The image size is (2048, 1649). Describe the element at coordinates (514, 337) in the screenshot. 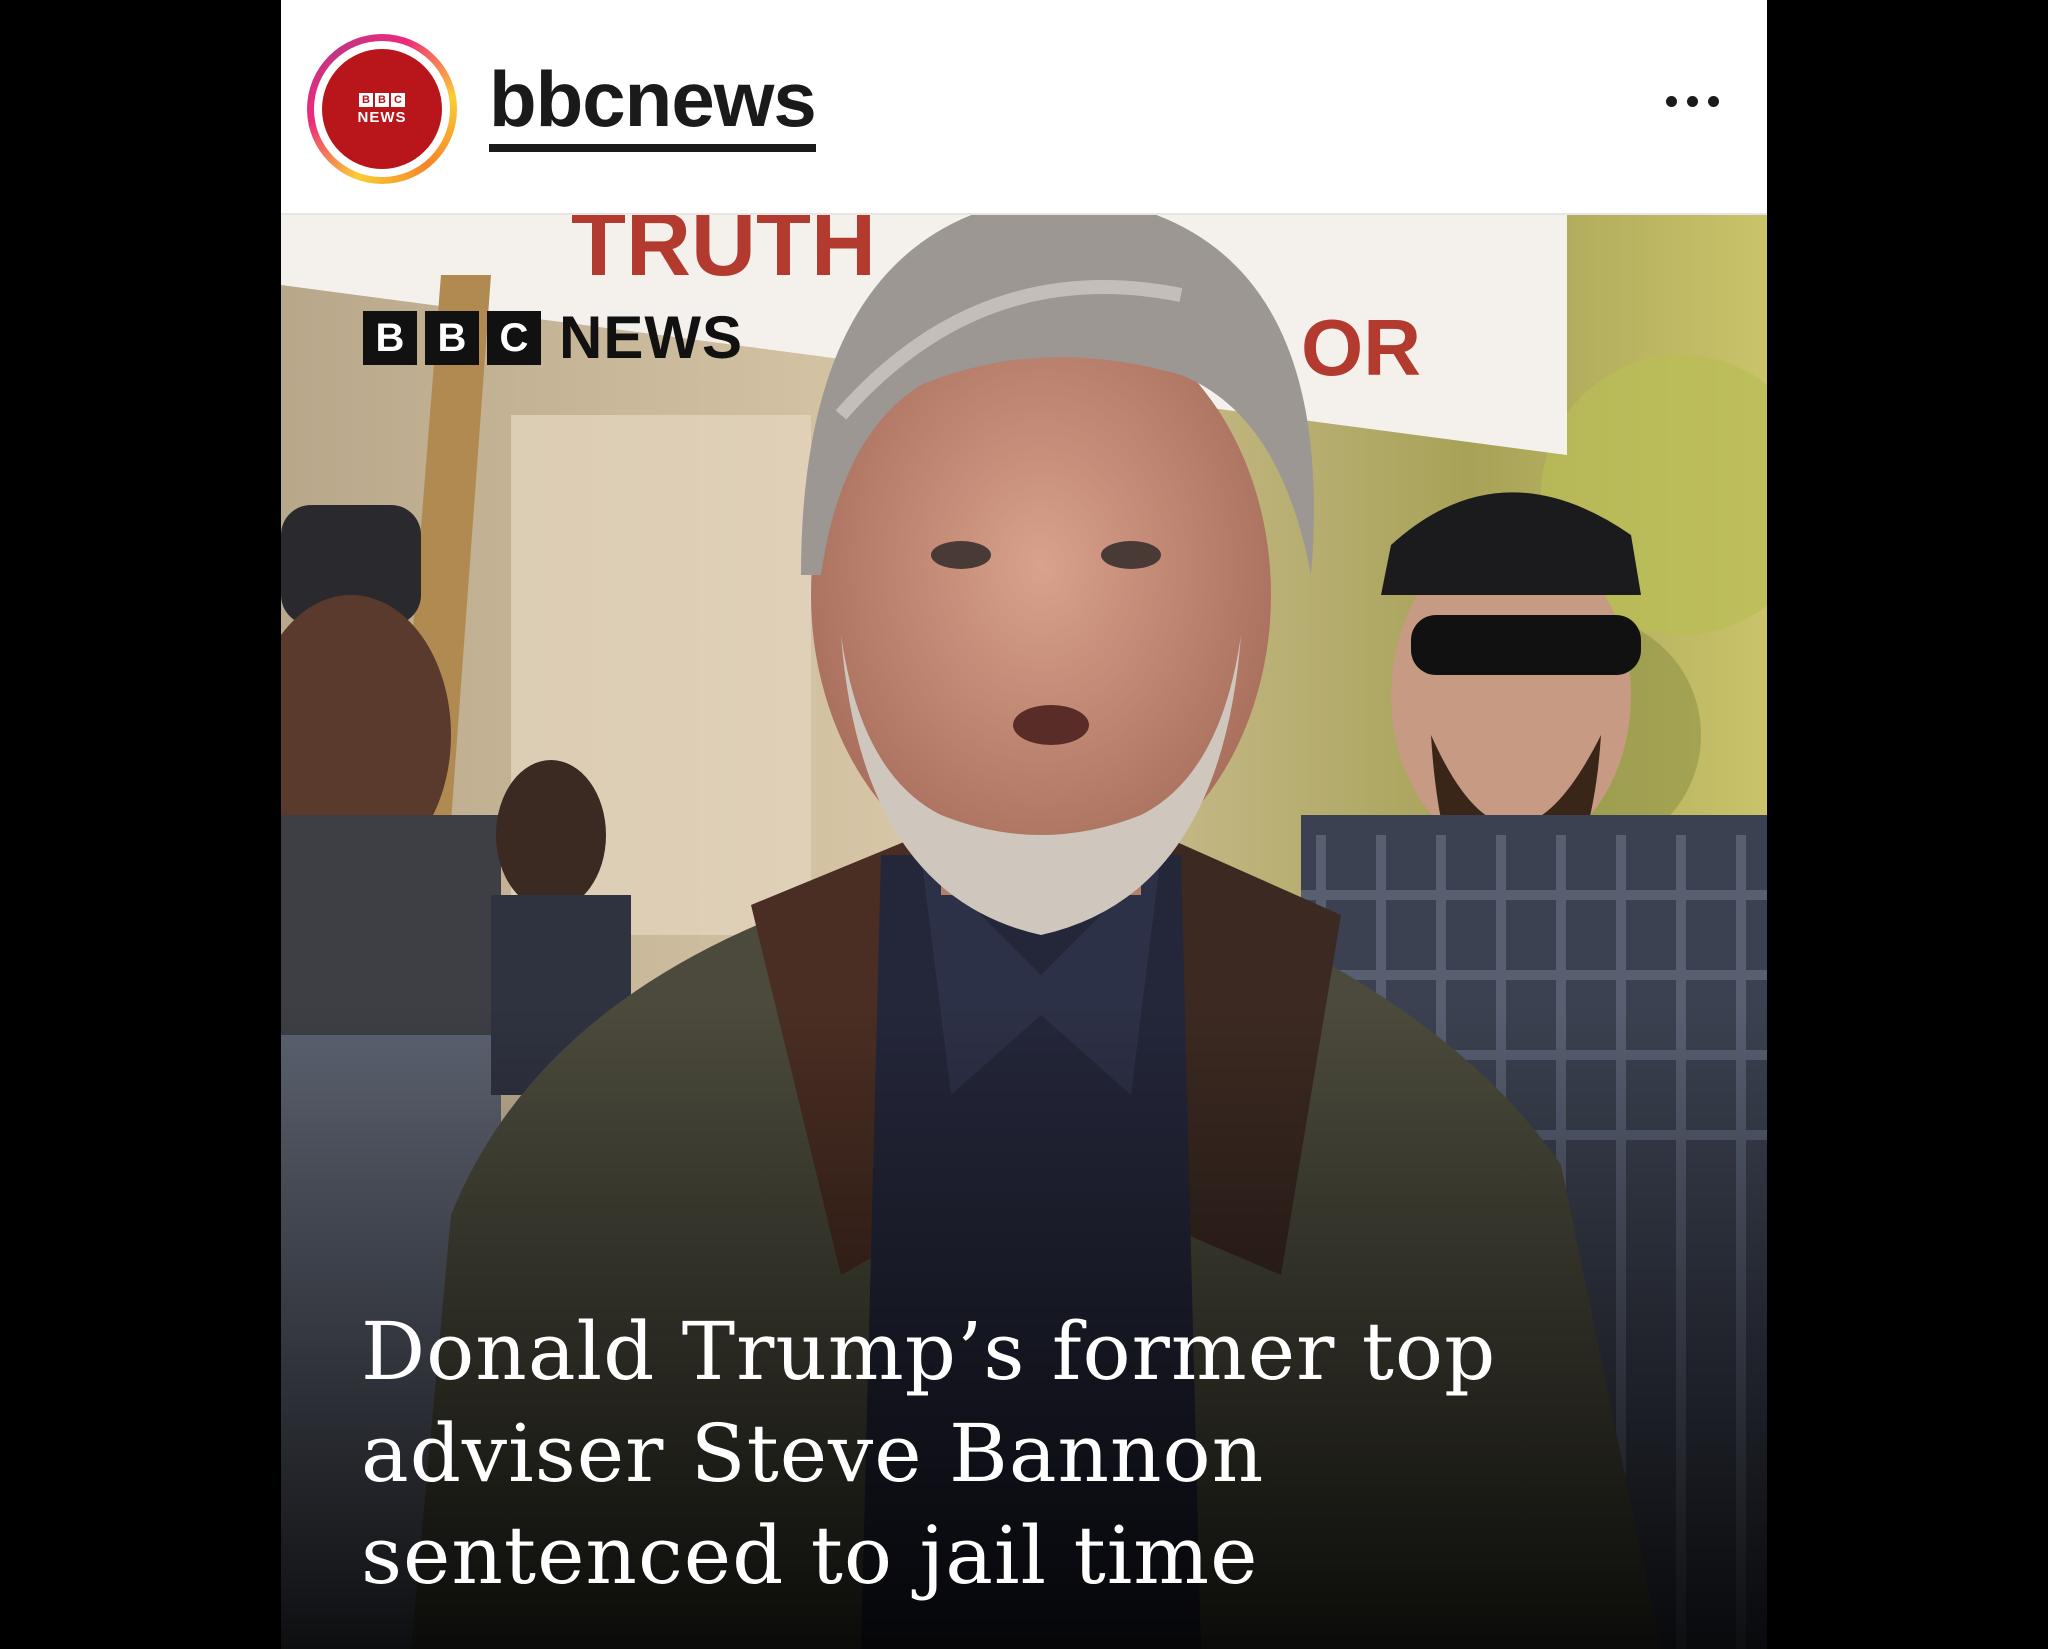

I see `watermark-bbc-letter: C` at that location.